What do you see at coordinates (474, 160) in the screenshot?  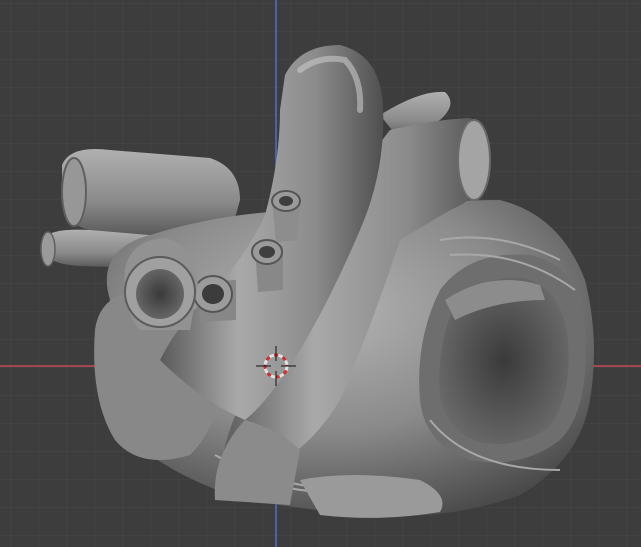 I see `pulmonary-trunk-opening` at bounding box center [474, 160].